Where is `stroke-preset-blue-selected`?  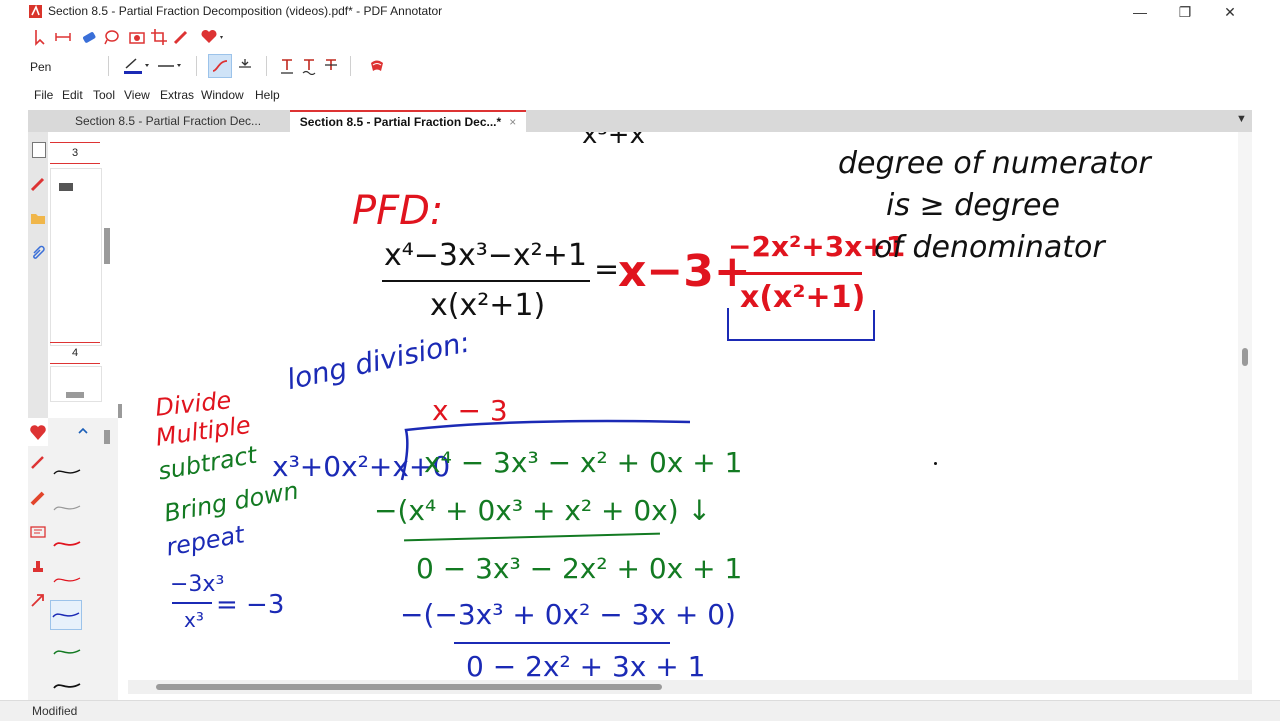 stroke-preset-blue-selected is located at coordinates (66, 615).